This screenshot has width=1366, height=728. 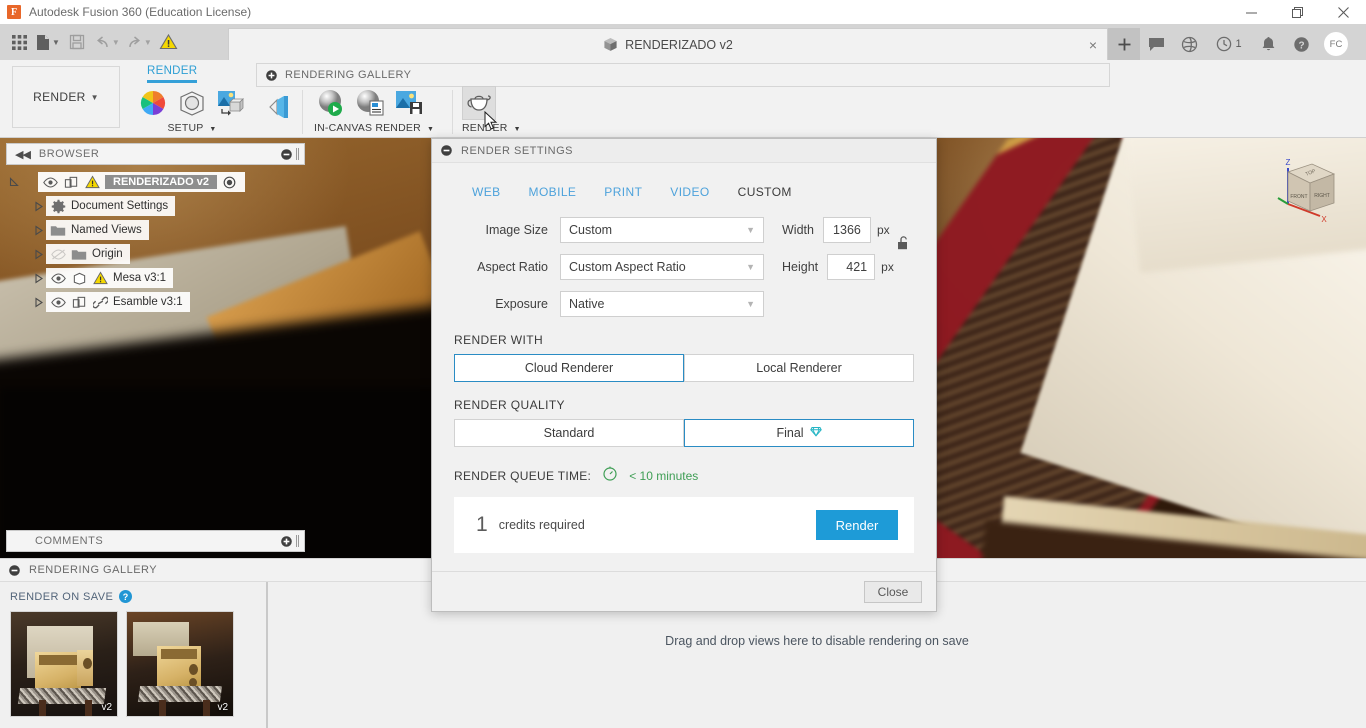 What do you see at coordinates (66, 97) in the screenshot?
I see `workspace-switcher: RENDER ▼` at bounding box center [66, 97].